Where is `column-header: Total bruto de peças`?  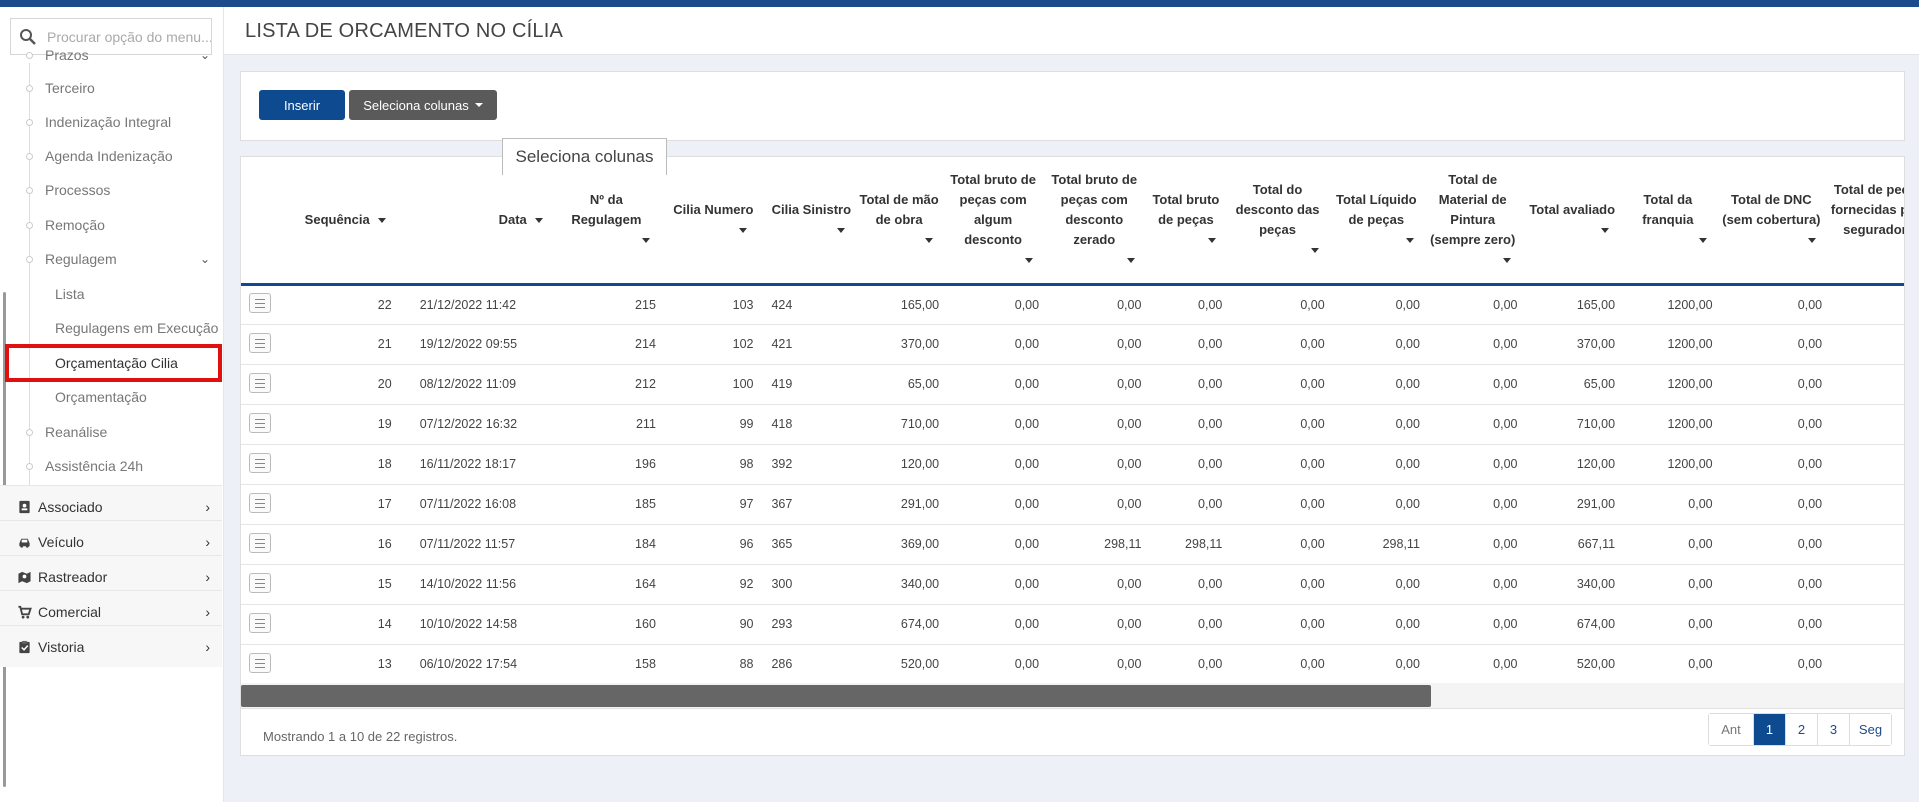
column-header: Total bruto de peças is located at coordinates (1186, 221).